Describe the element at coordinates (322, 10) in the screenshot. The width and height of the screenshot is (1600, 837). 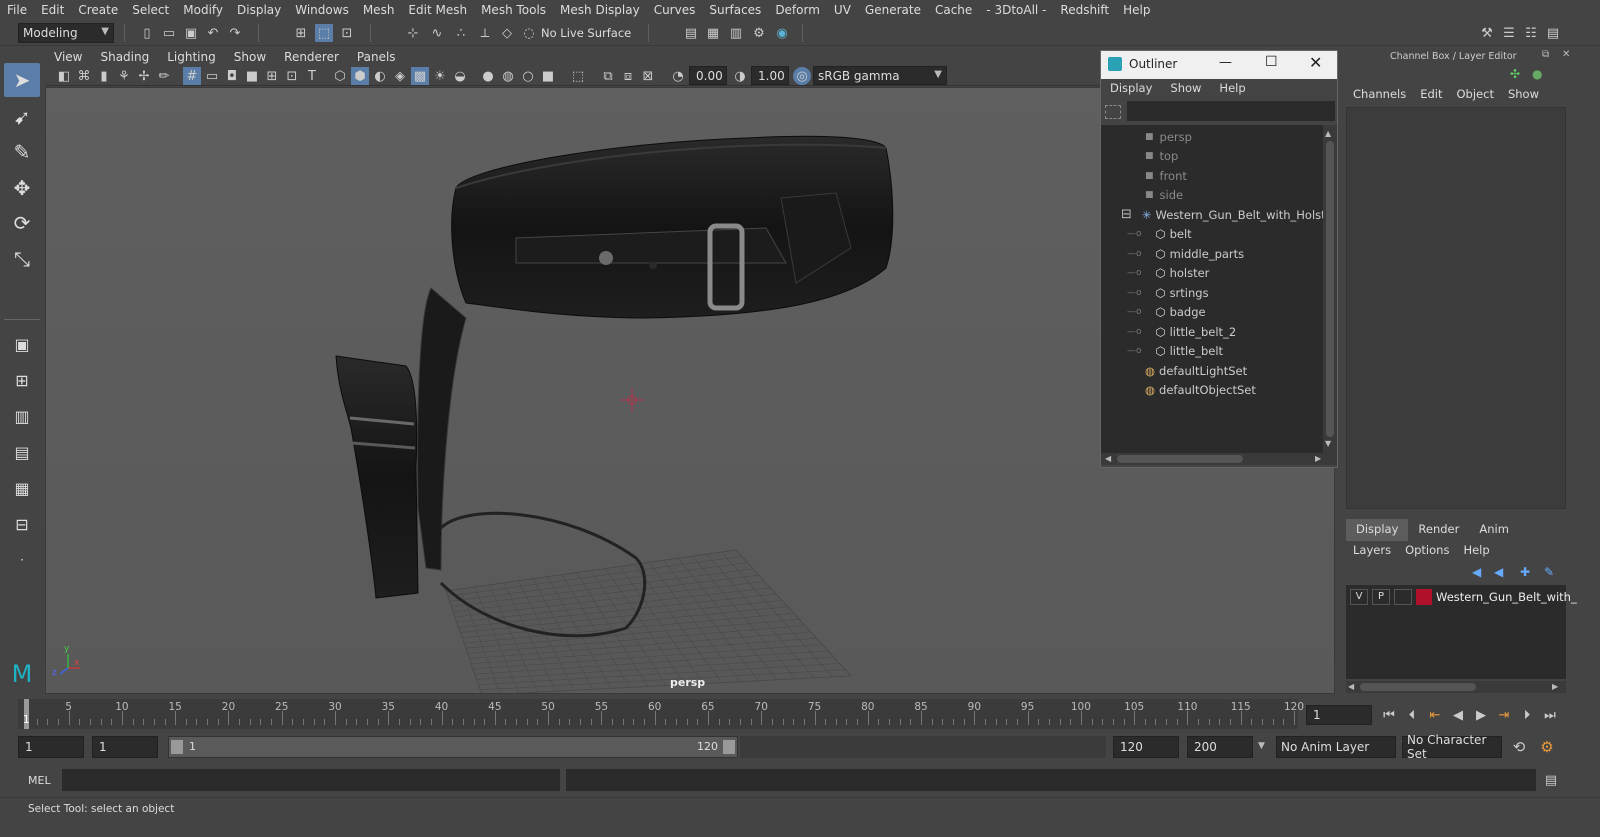
I see `menu-item-windows: Windows` at that location.